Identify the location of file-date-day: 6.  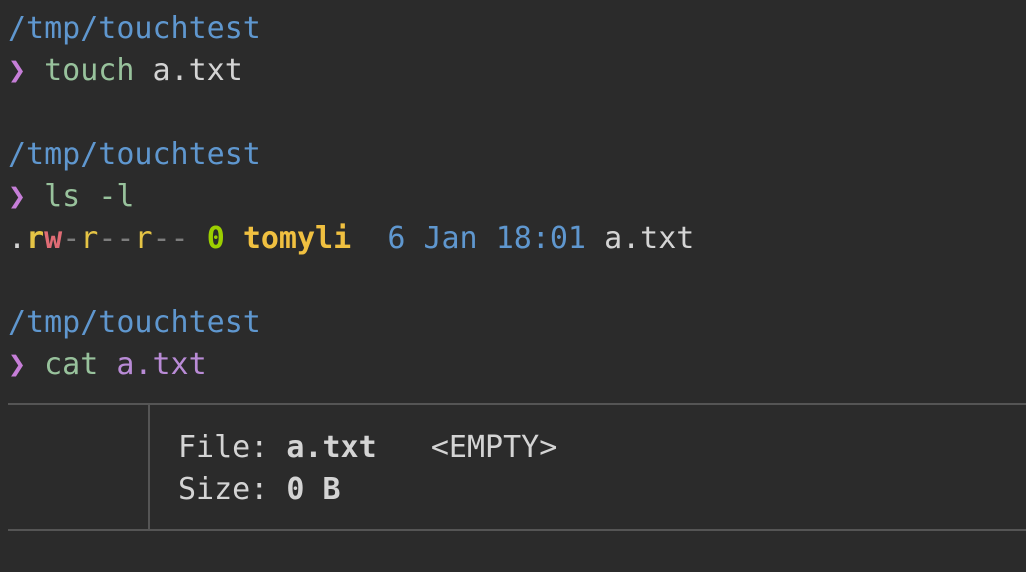
(396, 238).